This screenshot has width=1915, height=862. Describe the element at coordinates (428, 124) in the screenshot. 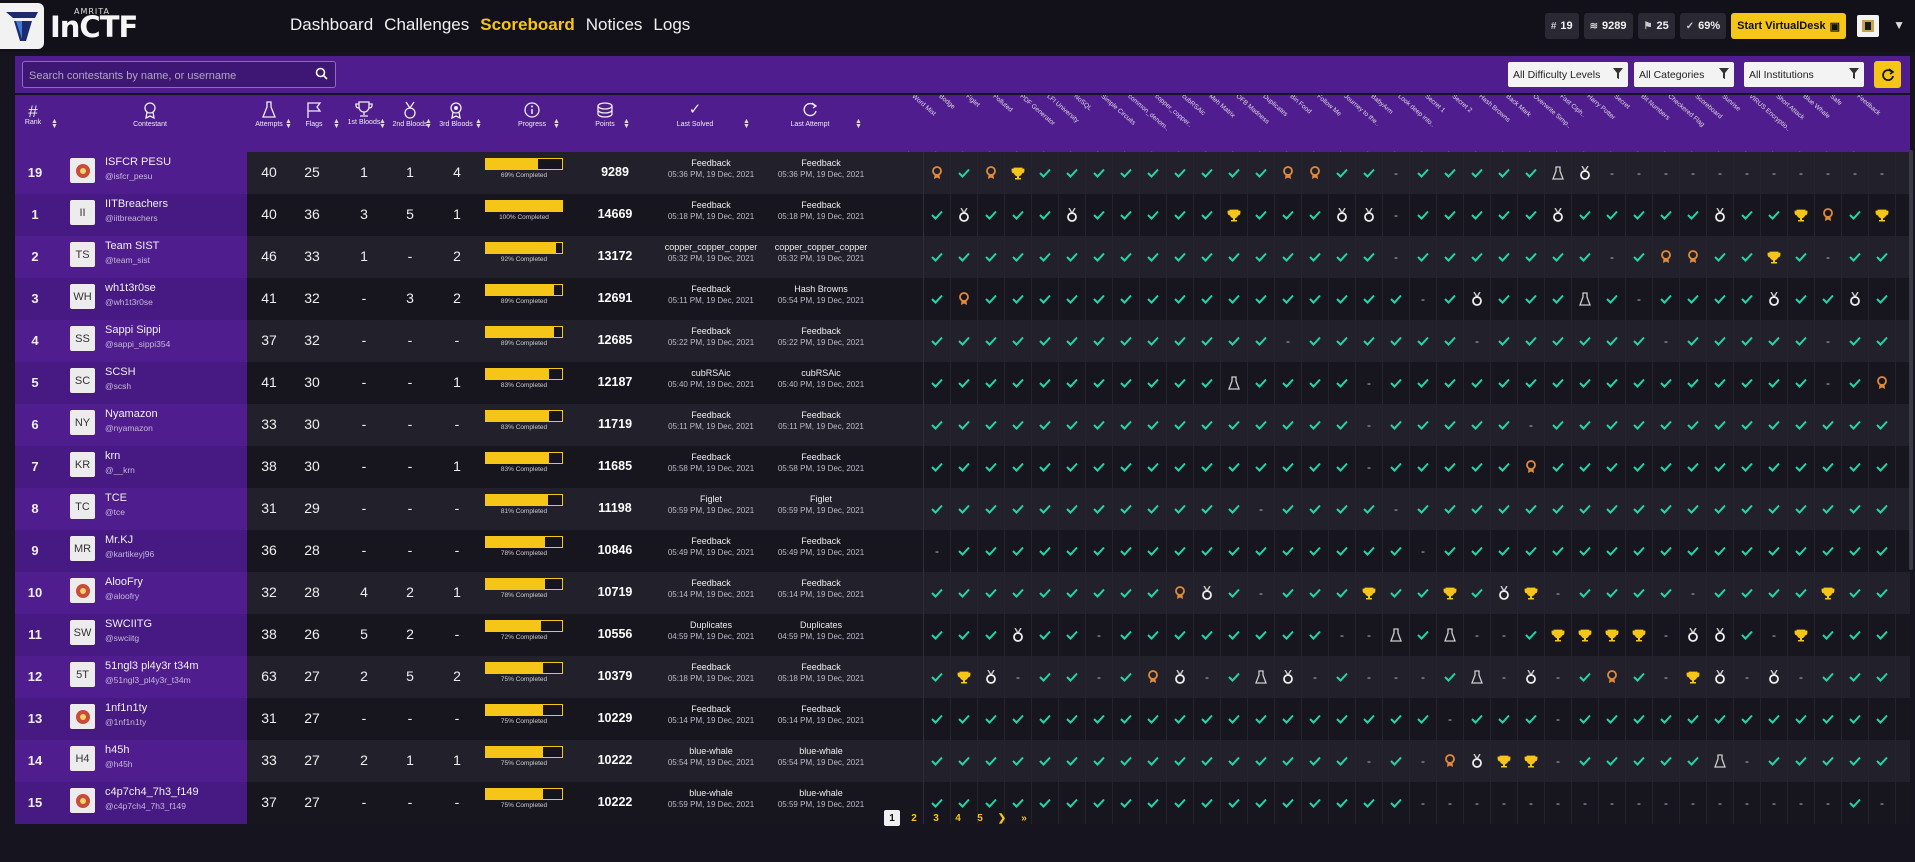

I see `sort-second-icon: ▲ ▼` at that location.